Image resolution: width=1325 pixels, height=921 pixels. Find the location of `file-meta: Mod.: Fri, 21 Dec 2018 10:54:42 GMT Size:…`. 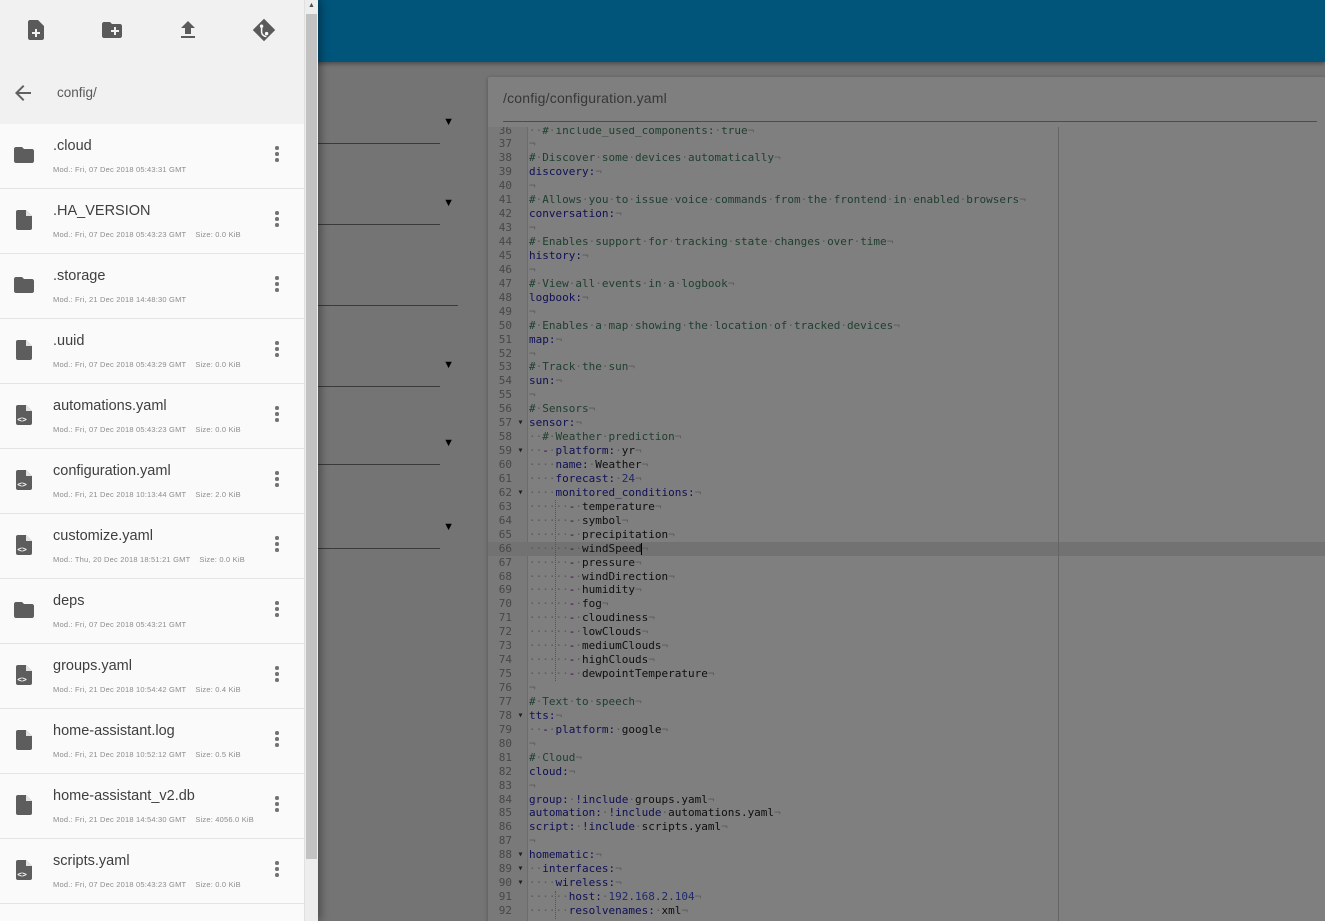

file-meta: Mod.: Fri, 21 Dec 2018 10:54:42 GMT Size:… is located at coordinates (147, 689).